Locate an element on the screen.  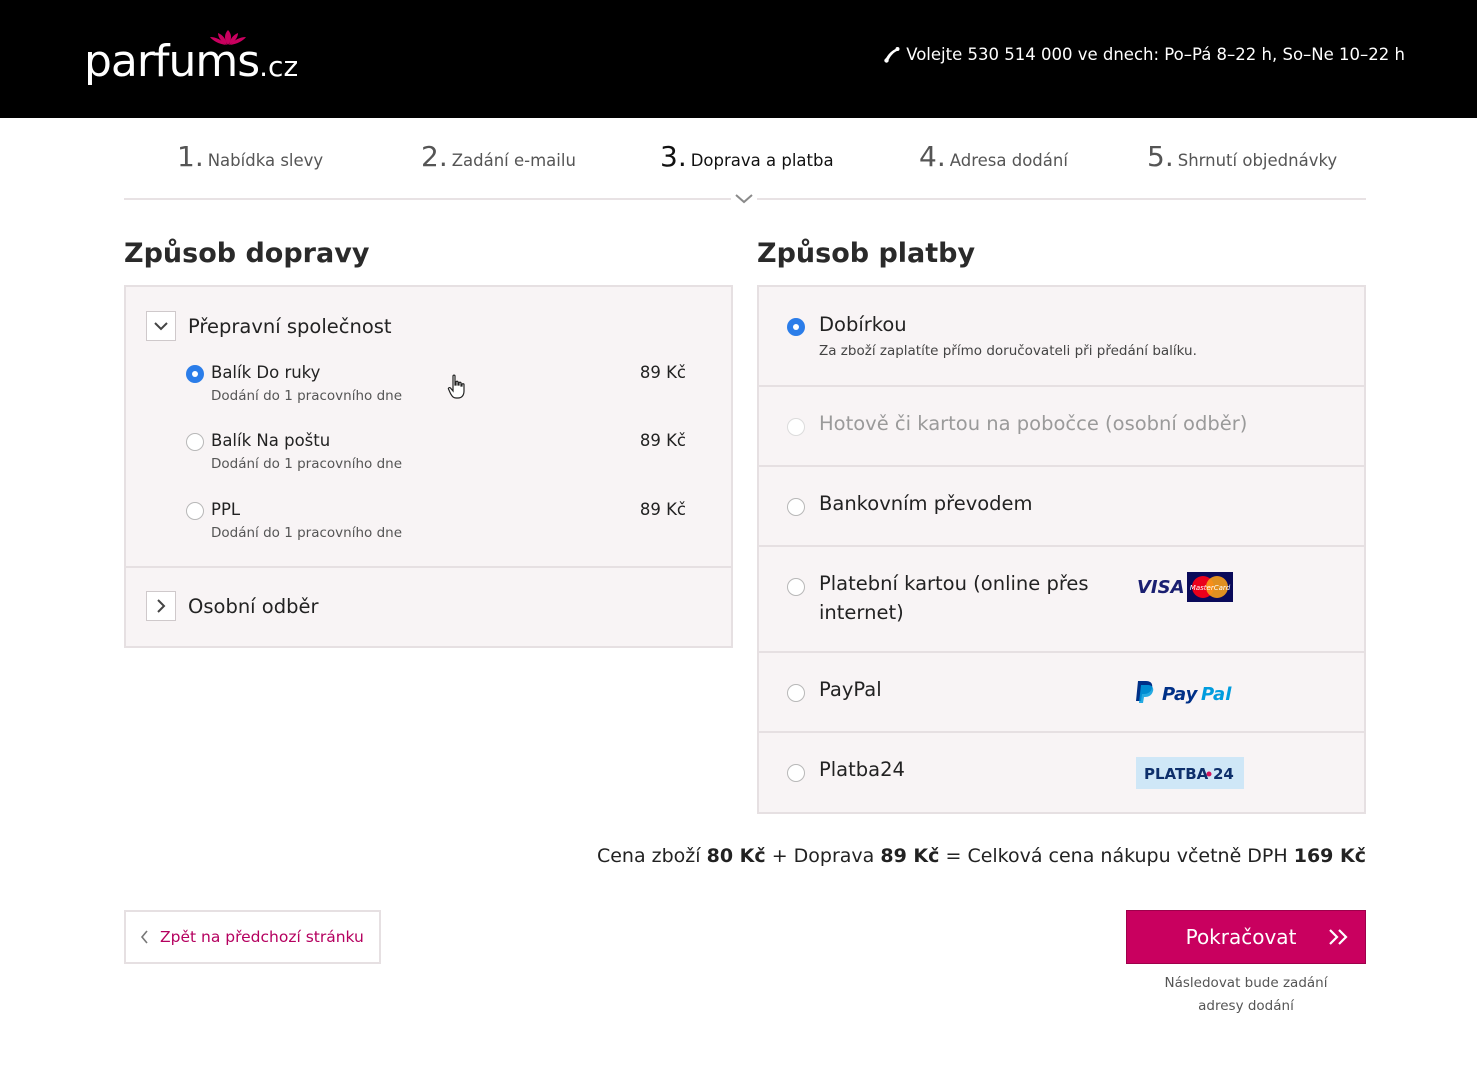
visa-mastercard-logo: VISA MasterCard is located at coordinates (1185, 587).